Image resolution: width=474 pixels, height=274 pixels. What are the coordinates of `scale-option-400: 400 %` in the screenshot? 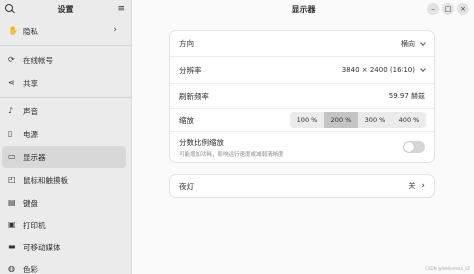 It's located at (409, 120).